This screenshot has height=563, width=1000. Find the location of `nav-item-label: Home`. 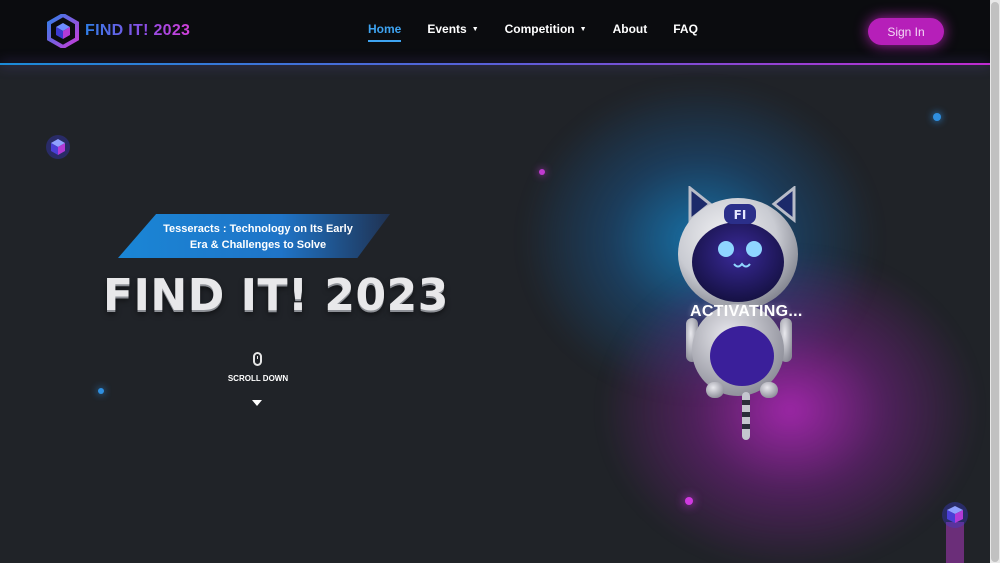

nav-item-label: Home is located at coordinates (385, 29).